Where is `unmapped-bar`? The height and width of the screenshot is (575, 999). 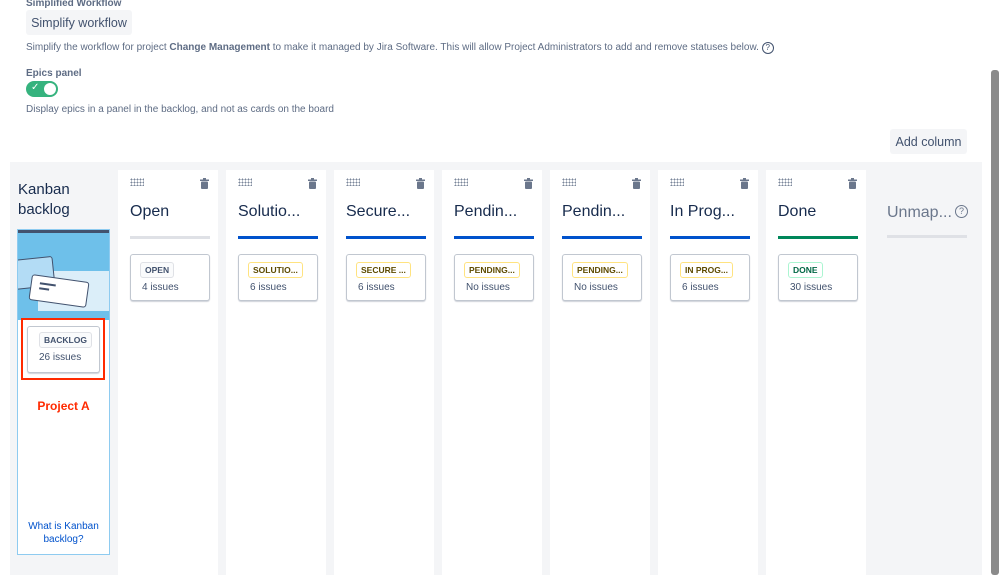
unmapped-bar is located at coordinates (927, 236).